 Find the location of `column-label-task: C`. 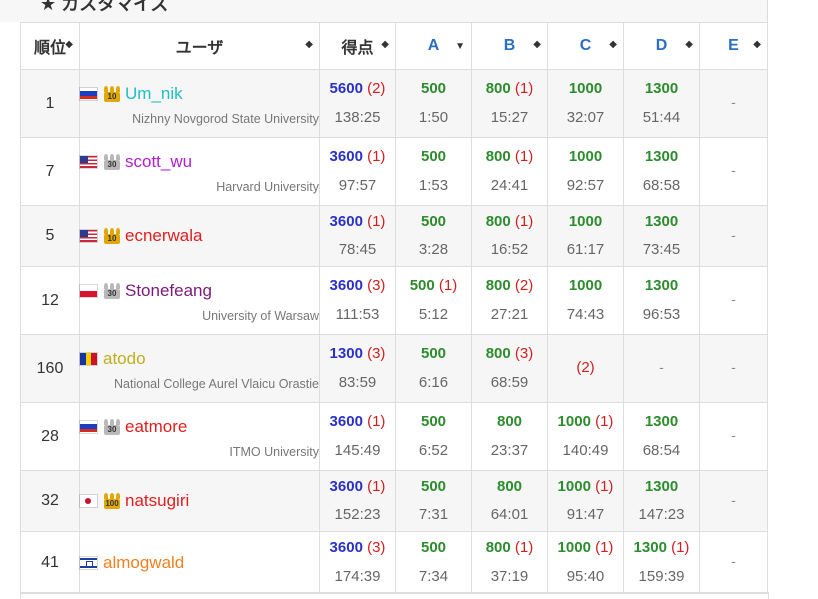

column-label-task: C is located at coordinates (585, 45).